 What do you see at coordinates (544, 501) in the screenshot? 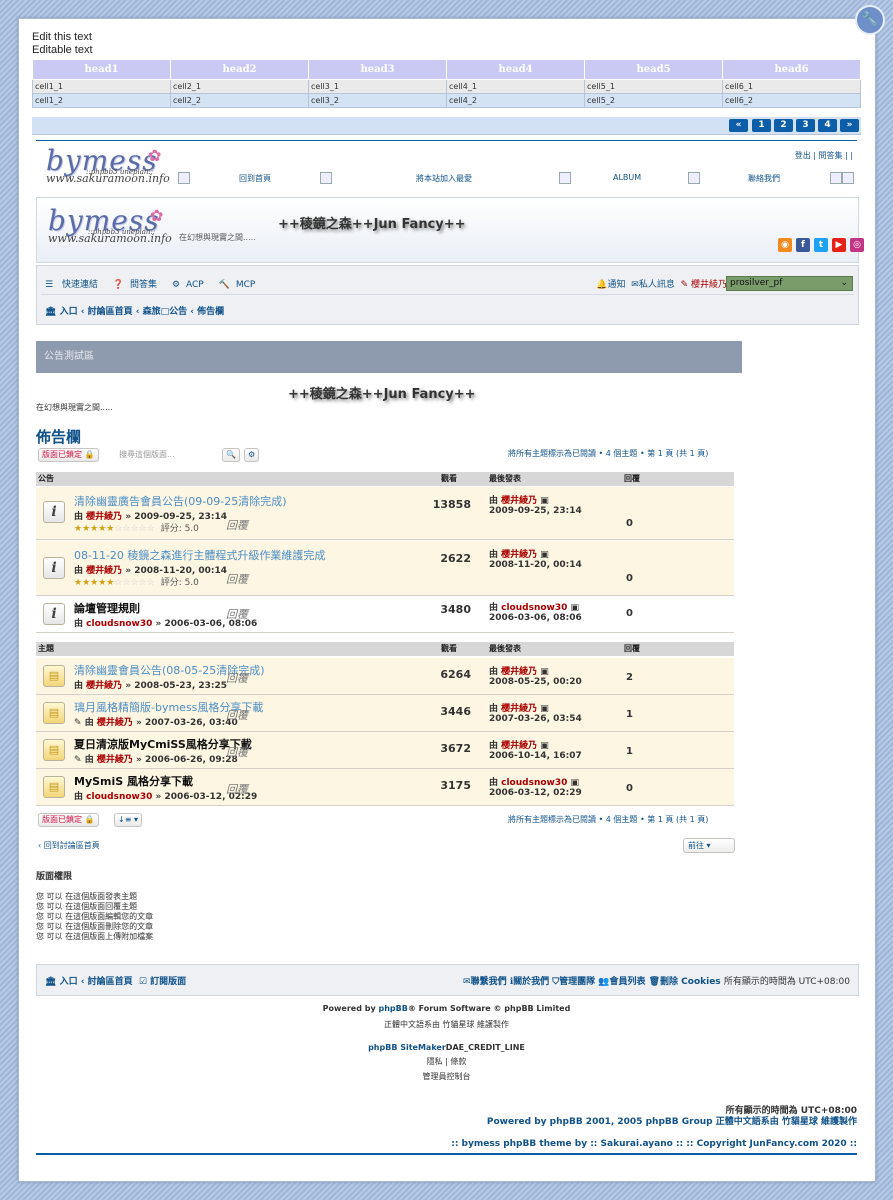
I see `goto-post-icon: ▣` at bounding box center [544, 501].